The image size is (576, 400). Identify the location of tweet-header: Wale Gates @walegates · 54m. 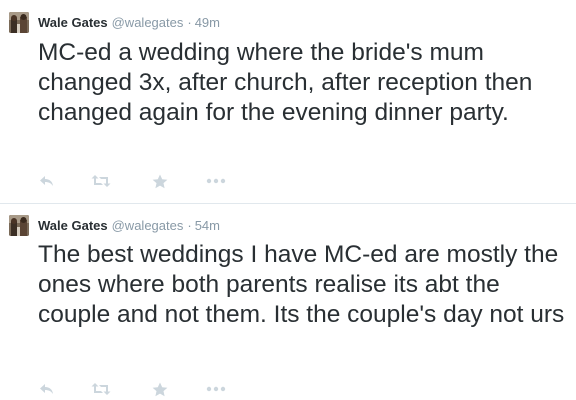
(129, 226).